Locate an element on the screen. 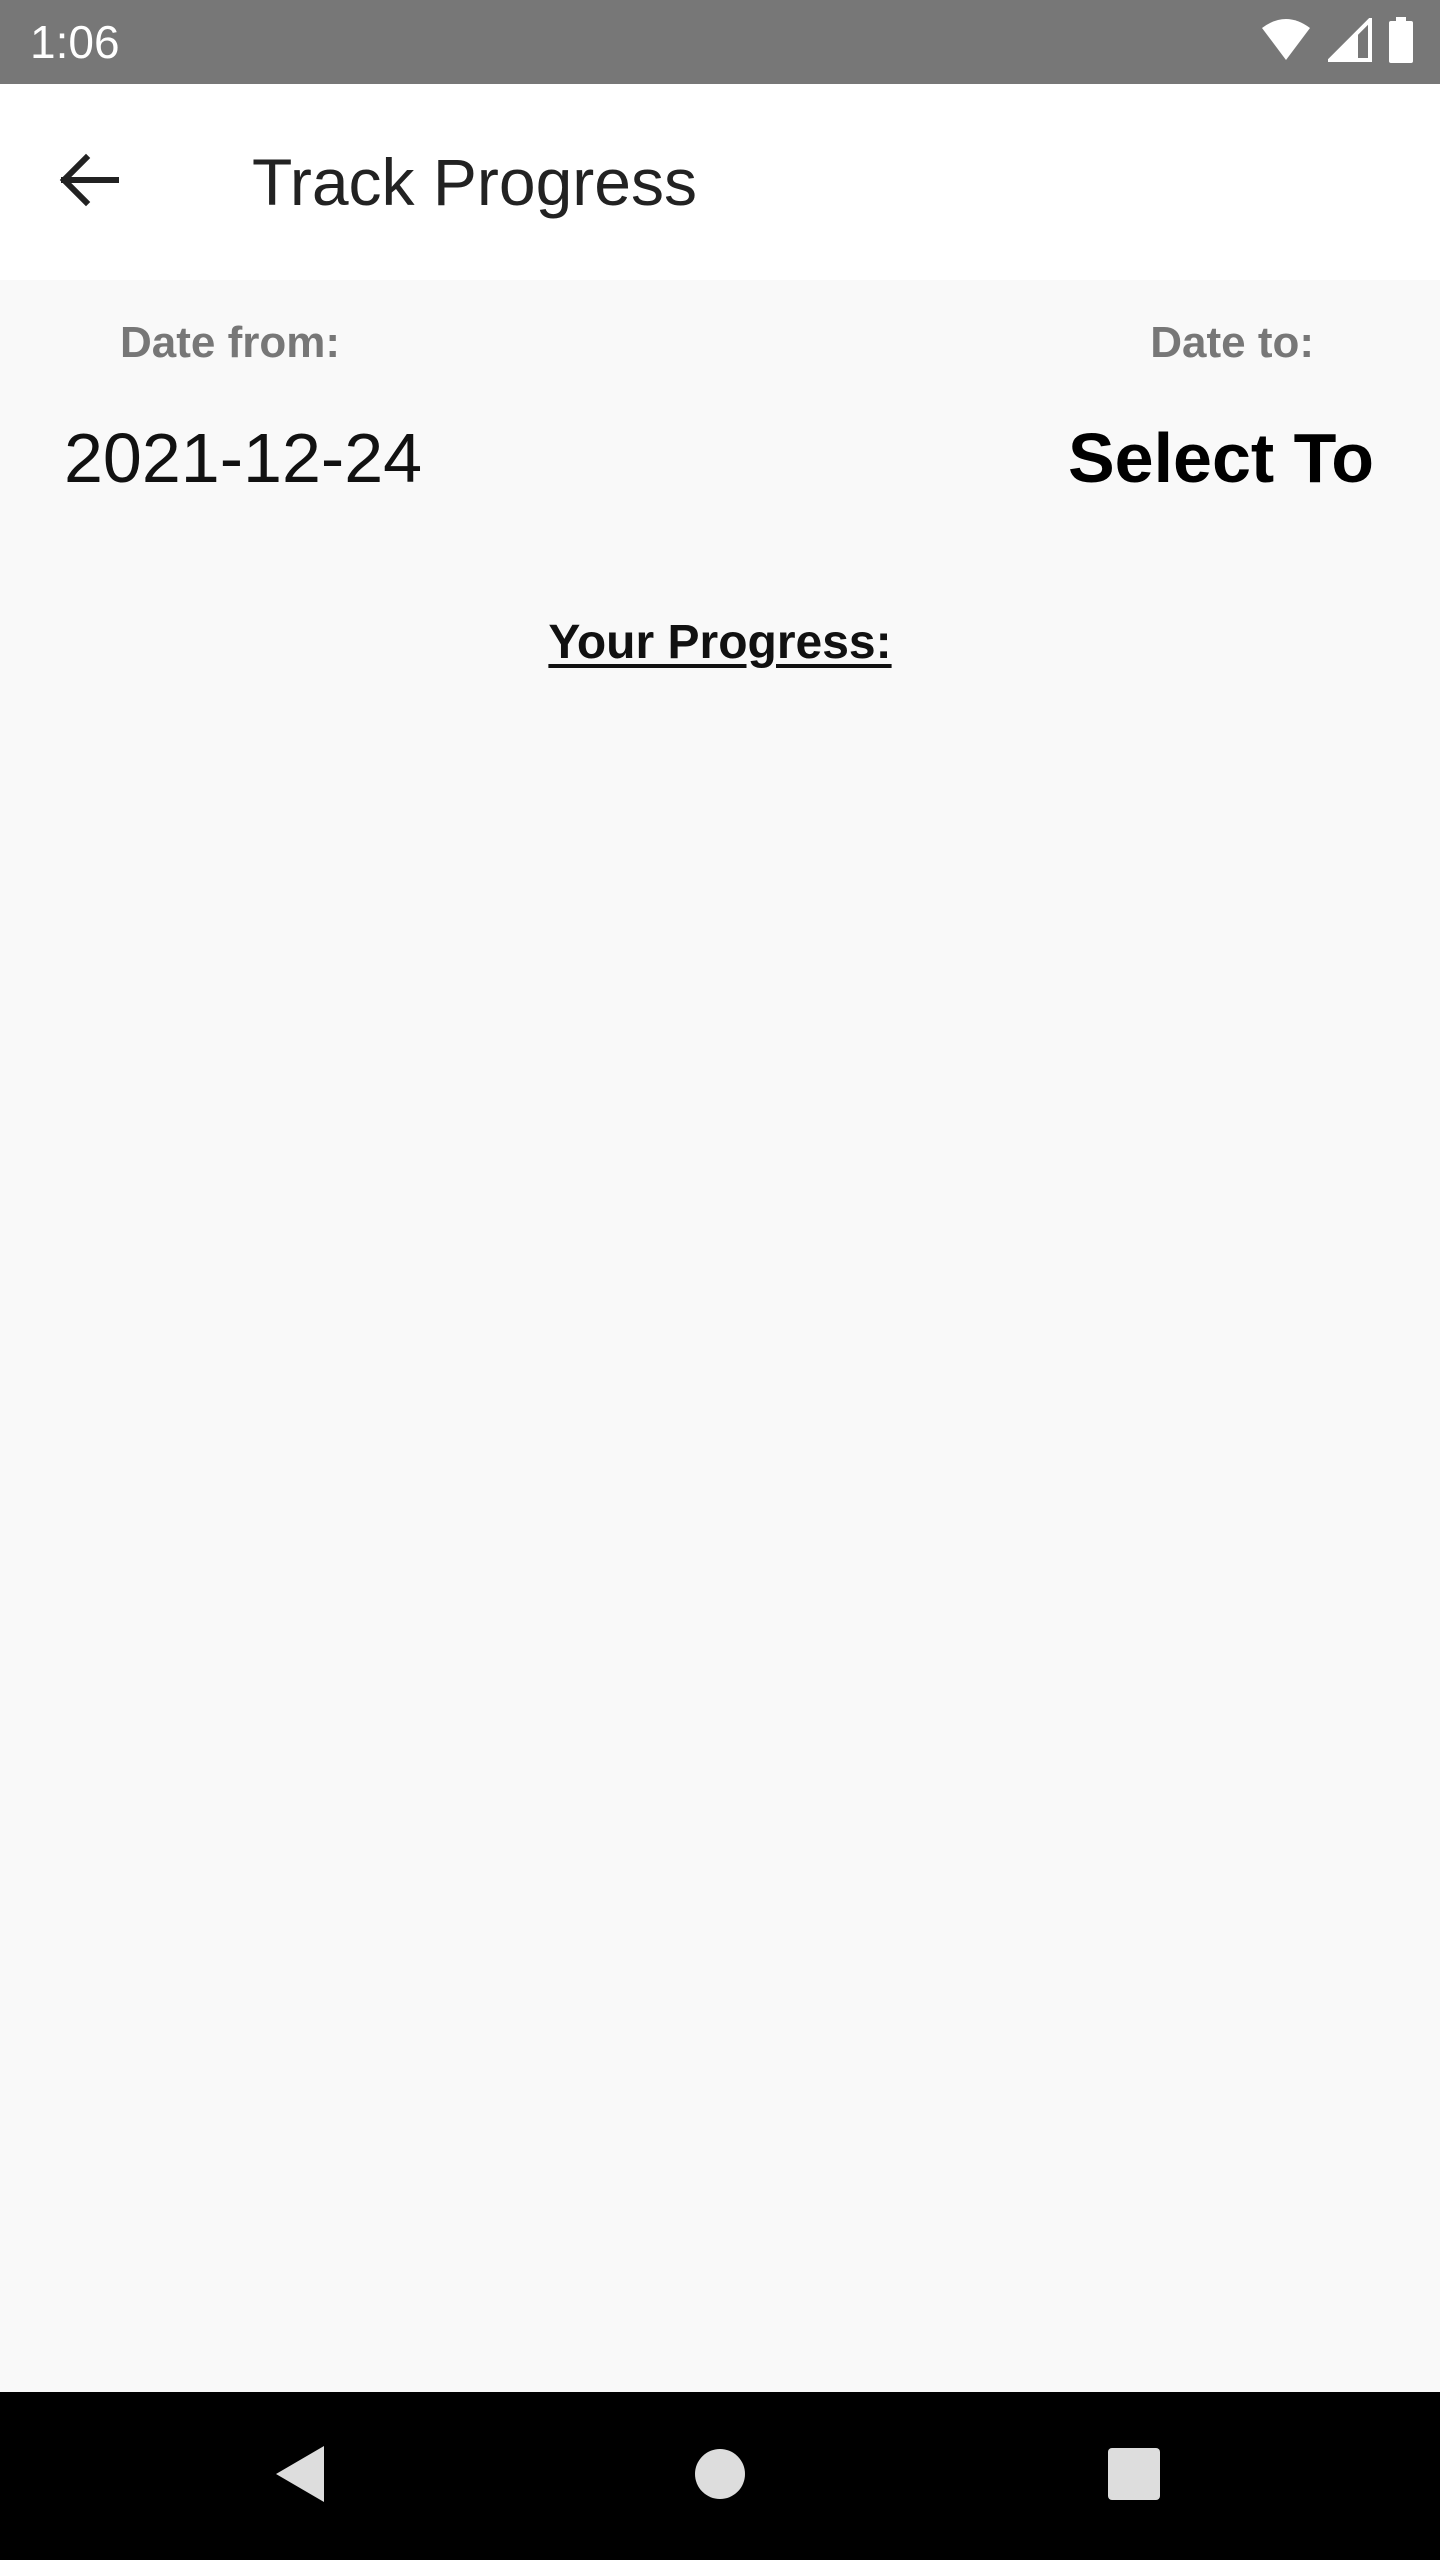 Image resolution: width=1440 pixels, height=2560 pixels. page-title: Track Progress is located at coordinates (474, 182).